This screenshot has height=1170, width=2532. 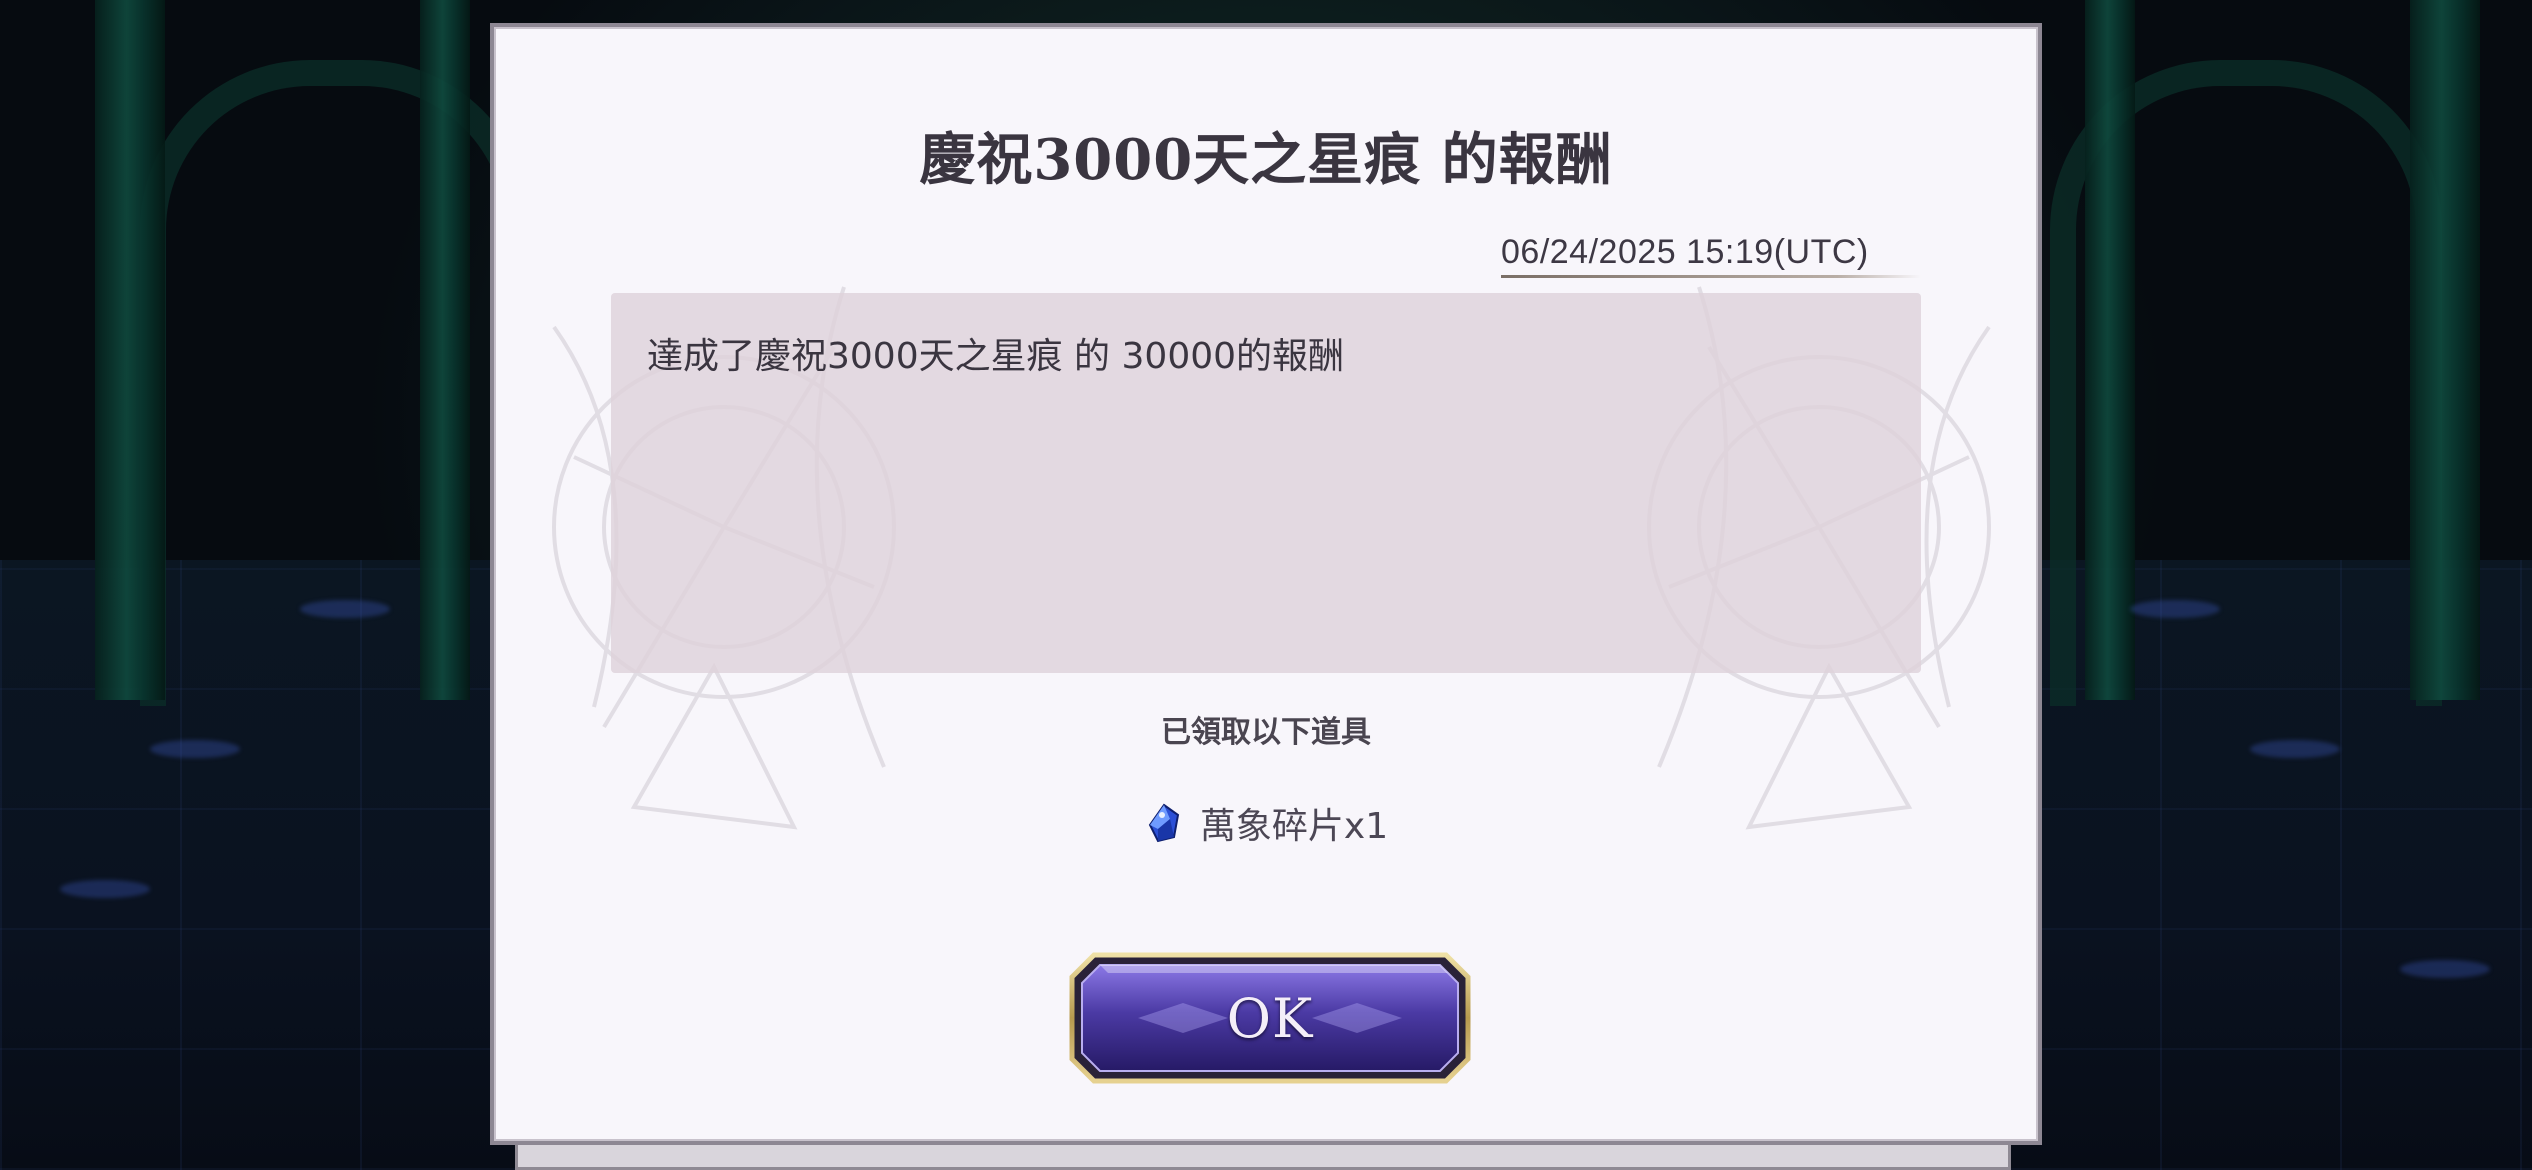 I want to click on reward-item: 萬象碎片x1, so click(x=1266, y=823).